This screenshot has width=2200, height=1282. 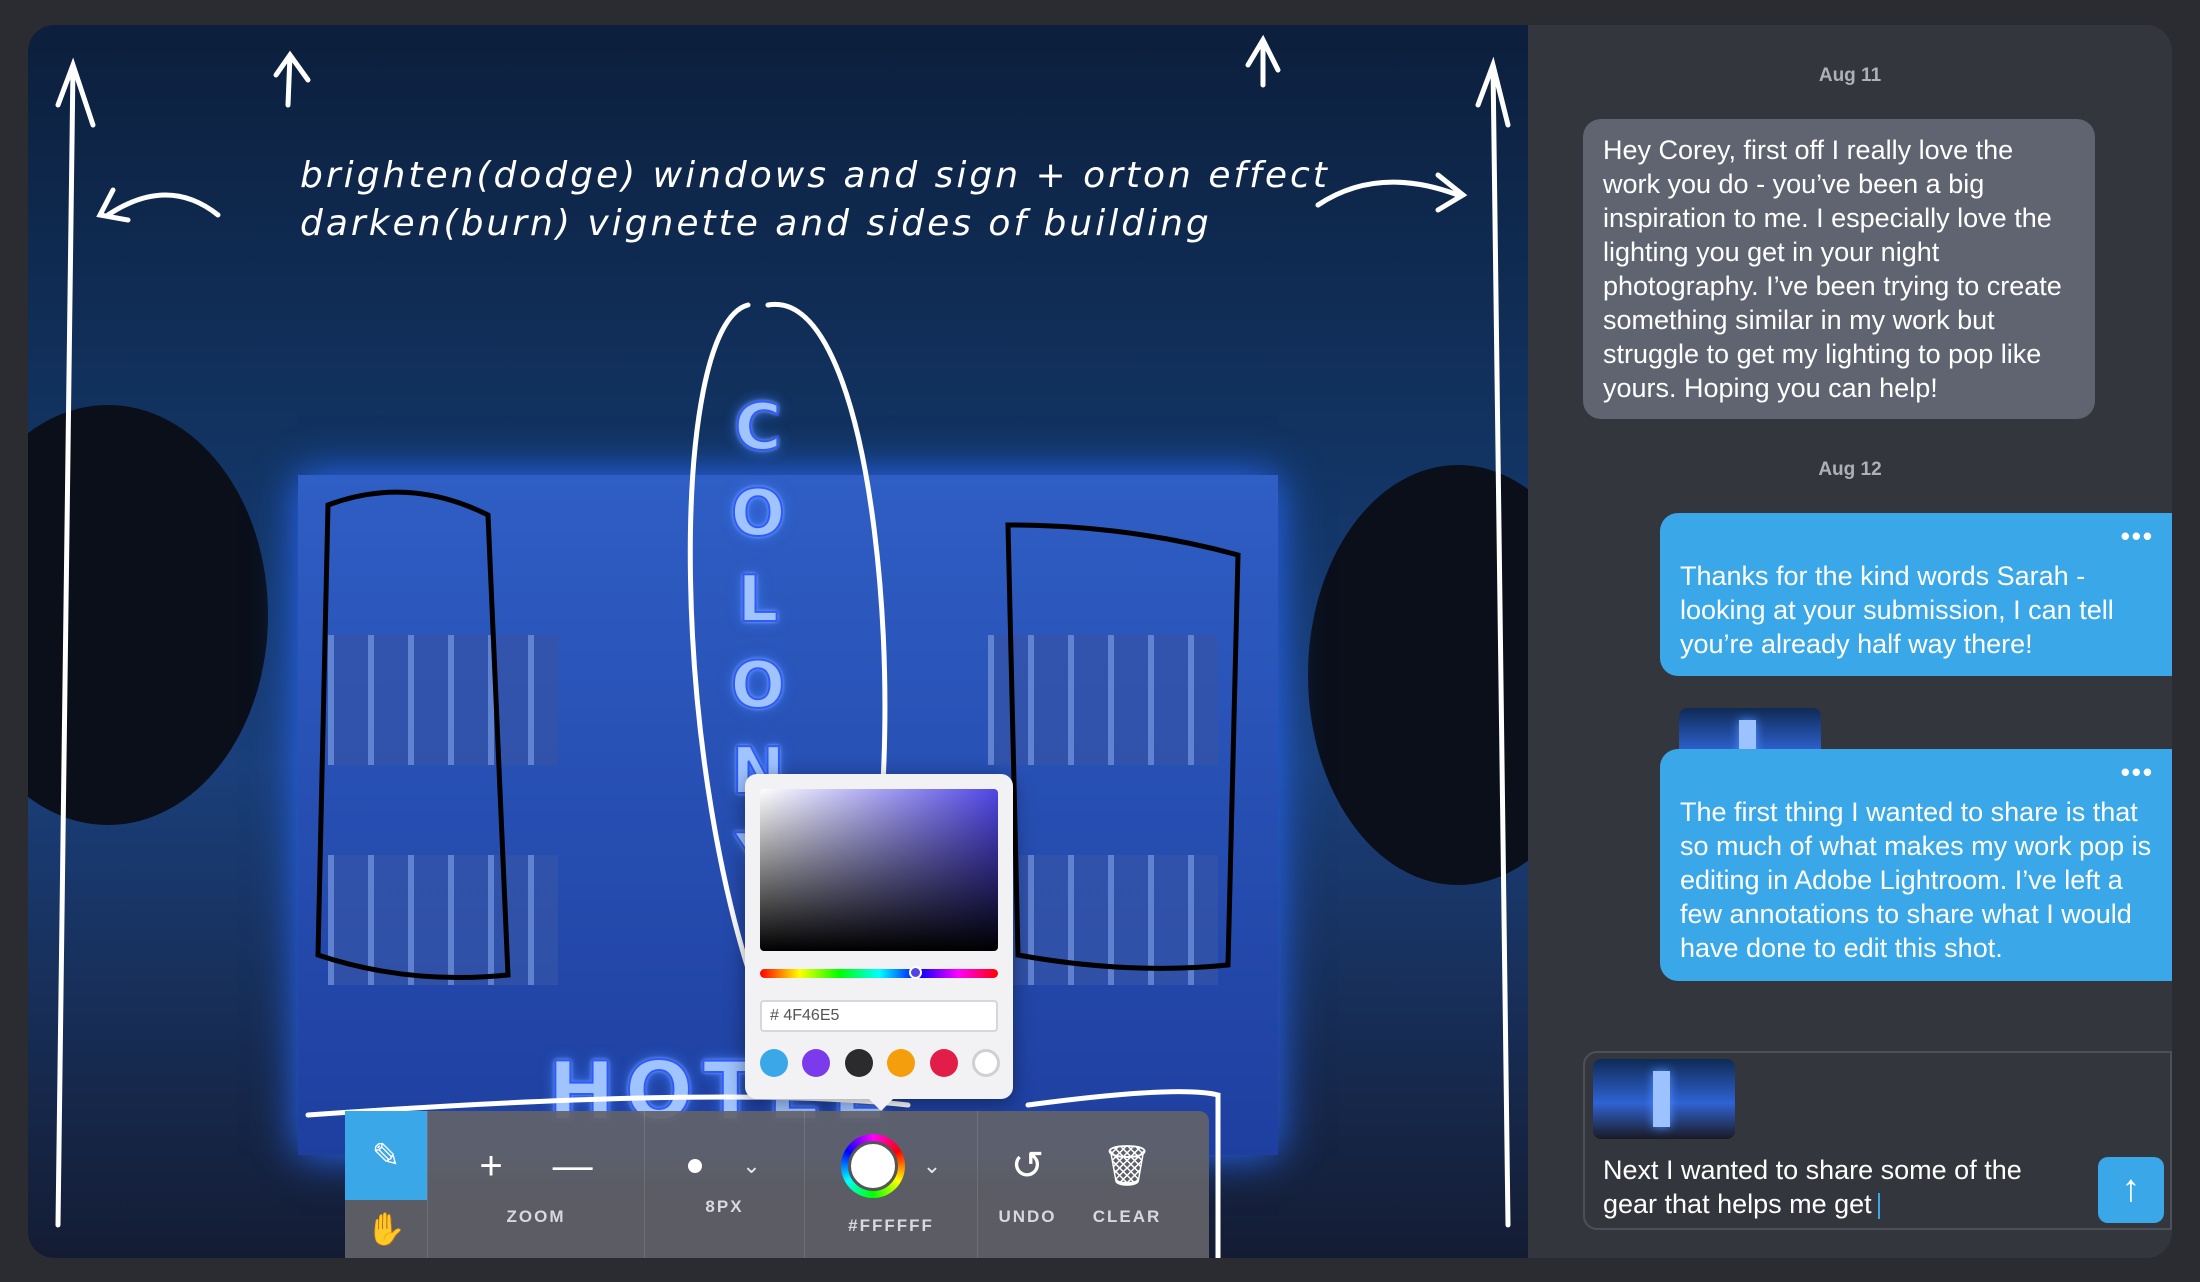 I want to click on trash-icon: 🗑, so click(x=1127, y=1165).